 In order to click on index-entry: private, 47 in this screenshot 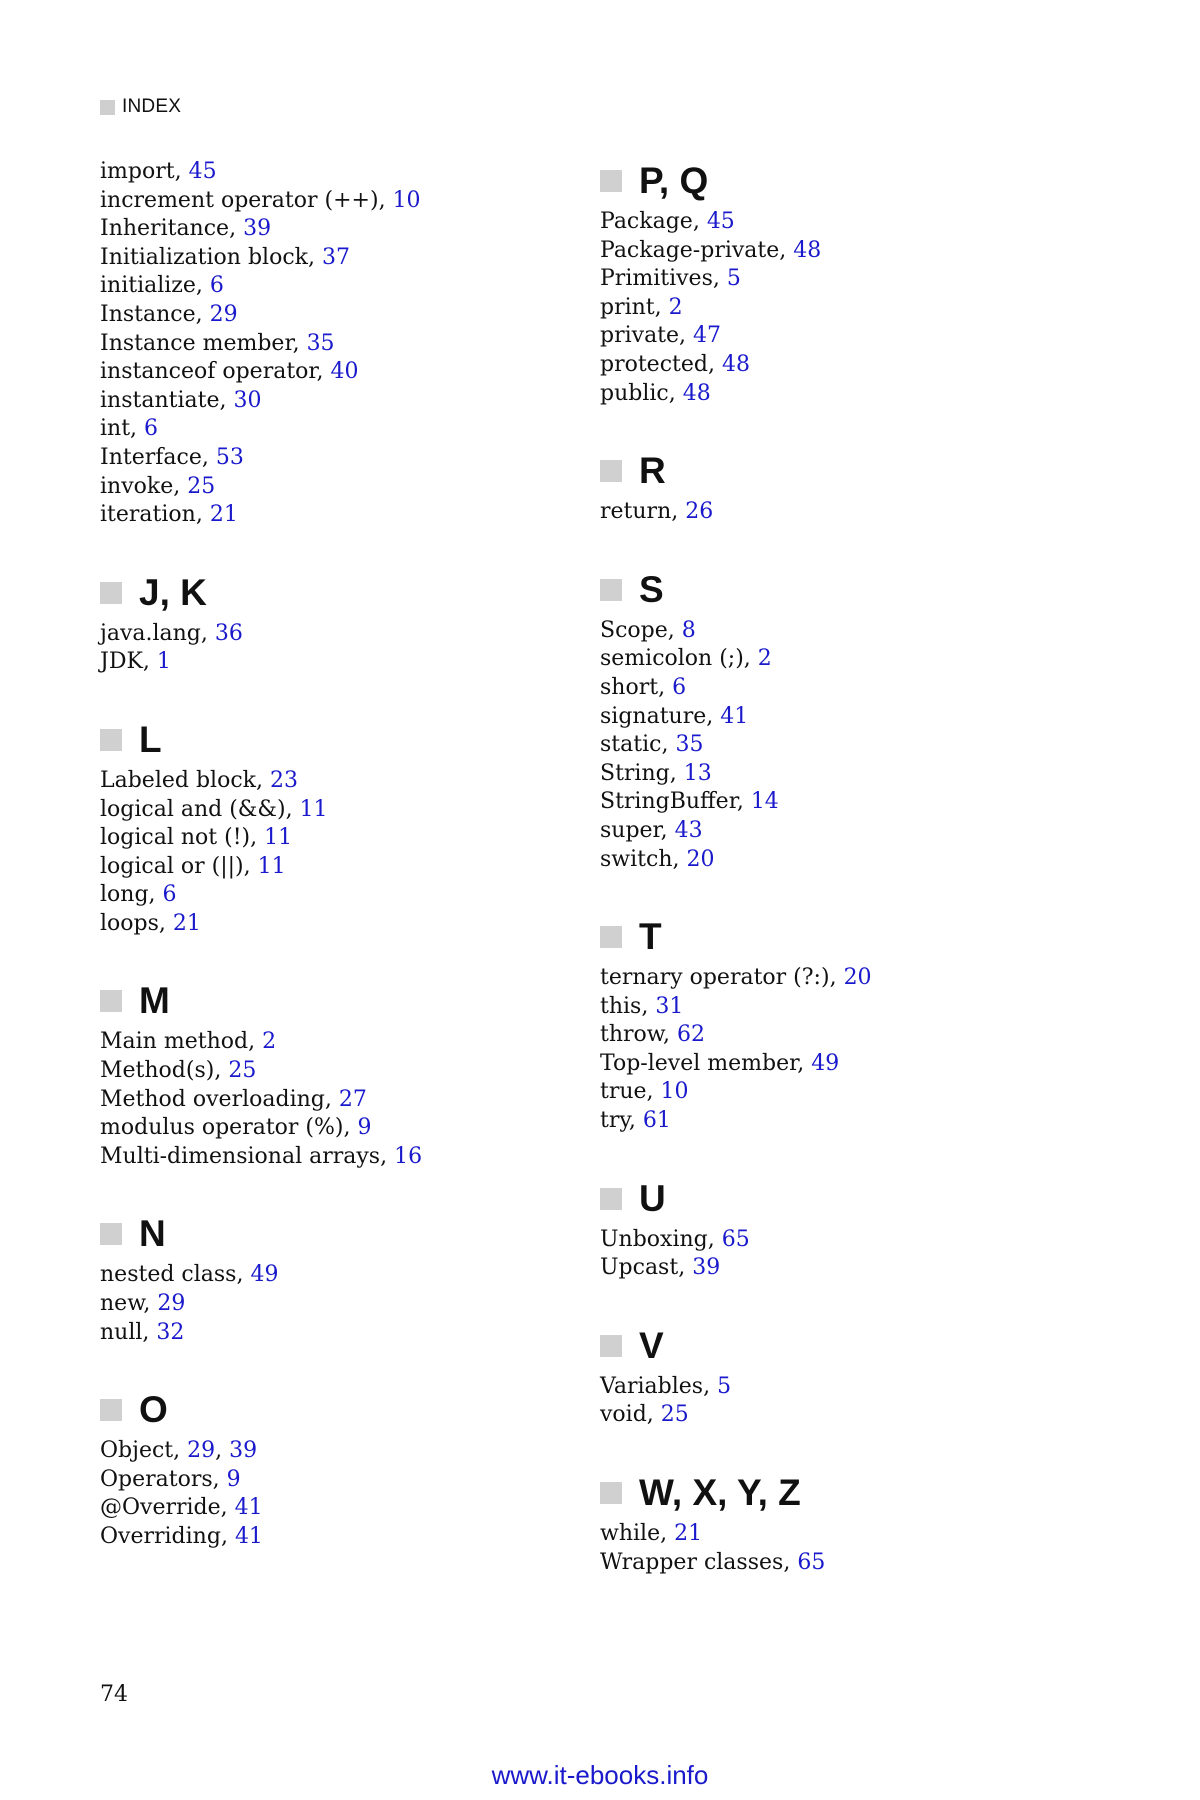, I will do `click(661, 336)`.